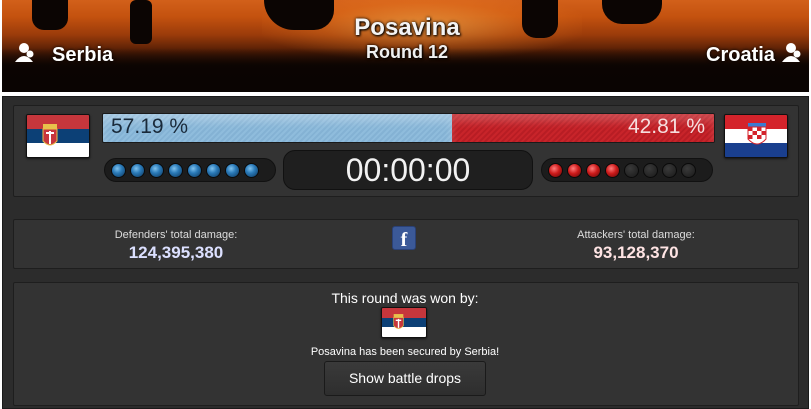 This screenshot has width=811, height=409. What do you see at coordinates (405, 378) in the screenshot?
I see `show-battle-drops-button: Show battle drops` at bounding box center [405, 378].